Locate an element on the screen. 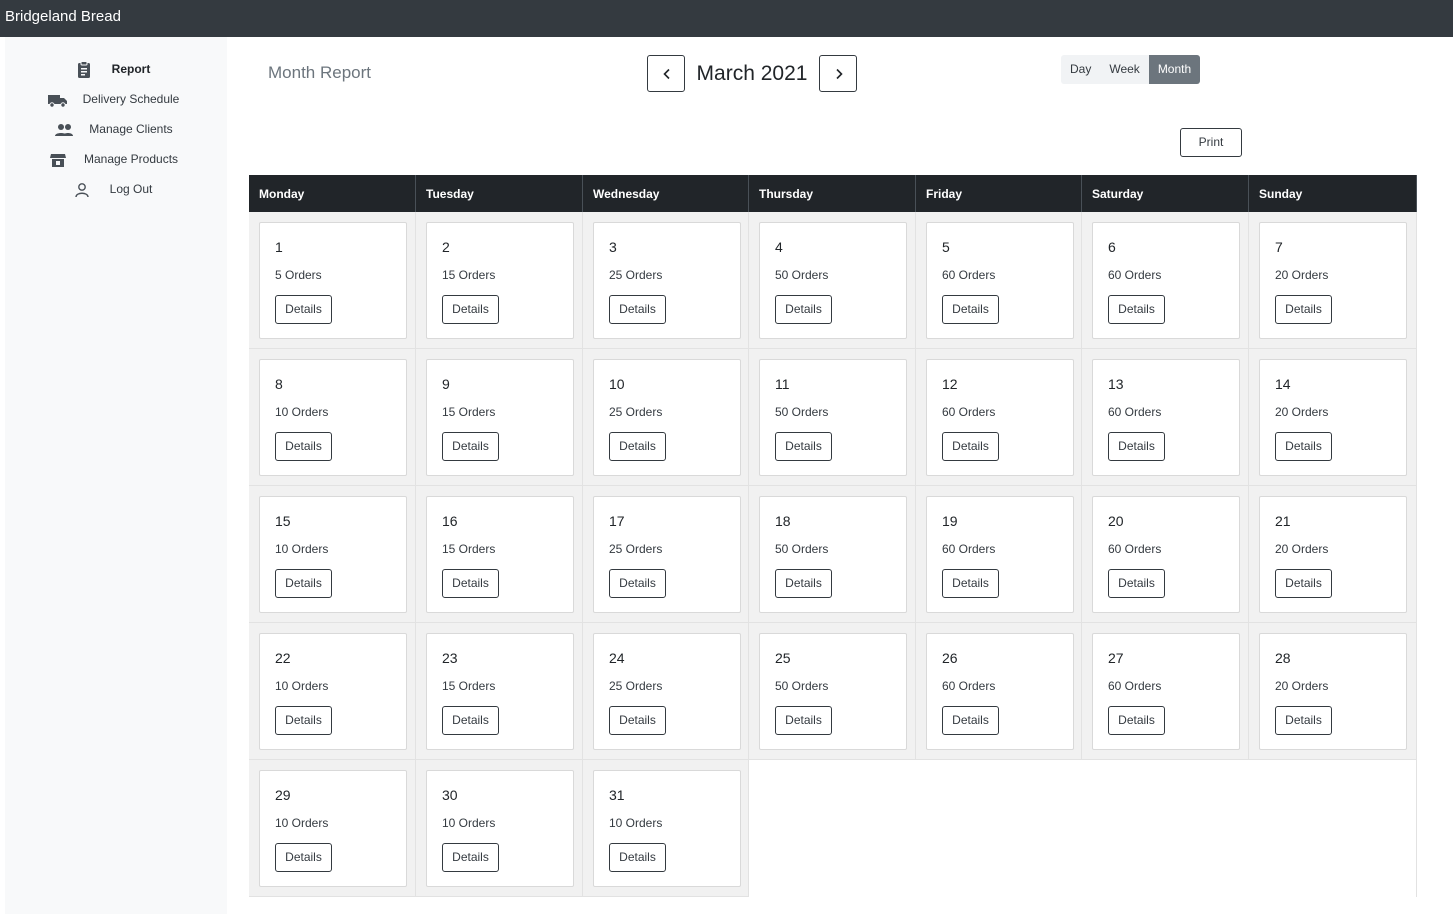 Image resolution: width=1453 pixels, height=914 pixels. order-count: 15 Orders is located at coordinates (469, 412).